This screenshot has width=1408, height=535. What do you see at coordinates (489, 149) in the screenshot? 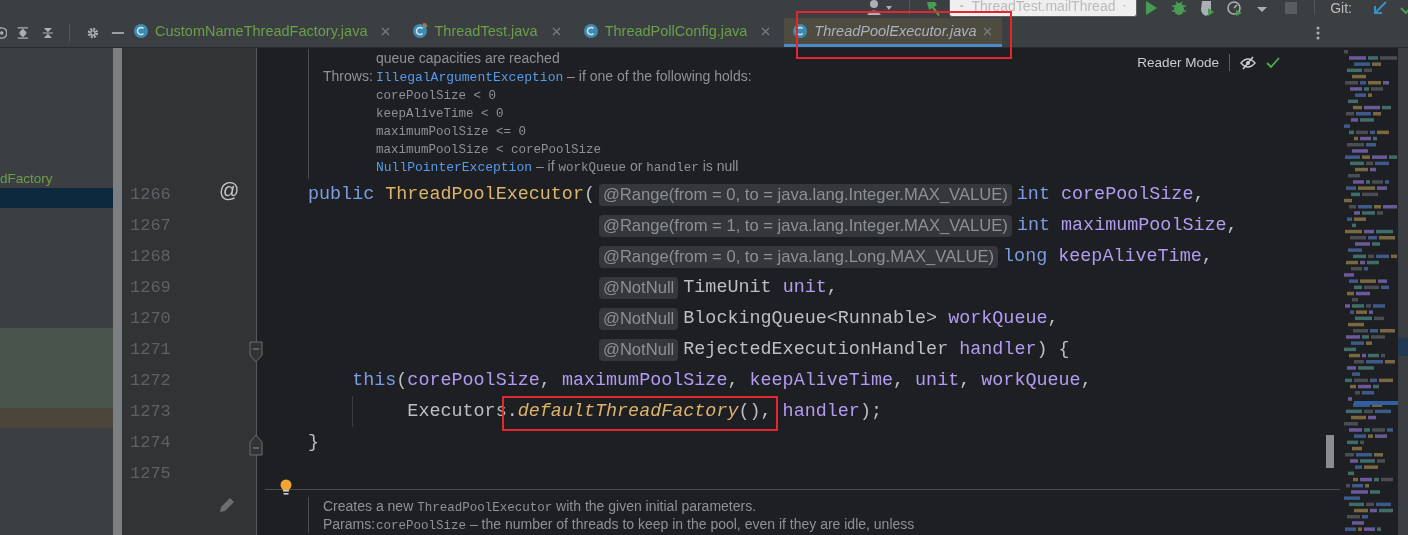
I see `doc-text: maximumPoolSize < corePoolSize` at bounding box center [489, 149].